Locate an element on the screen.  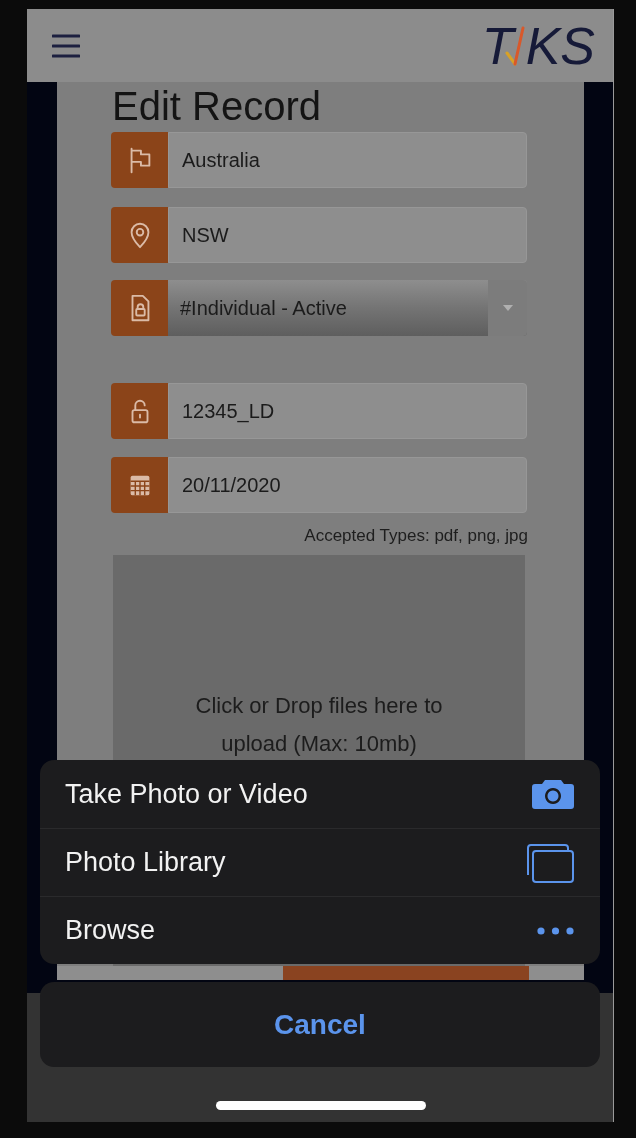
accepted-types-note: Accepted Types: pdf, png, jpg is located at coordinates (416, 536).